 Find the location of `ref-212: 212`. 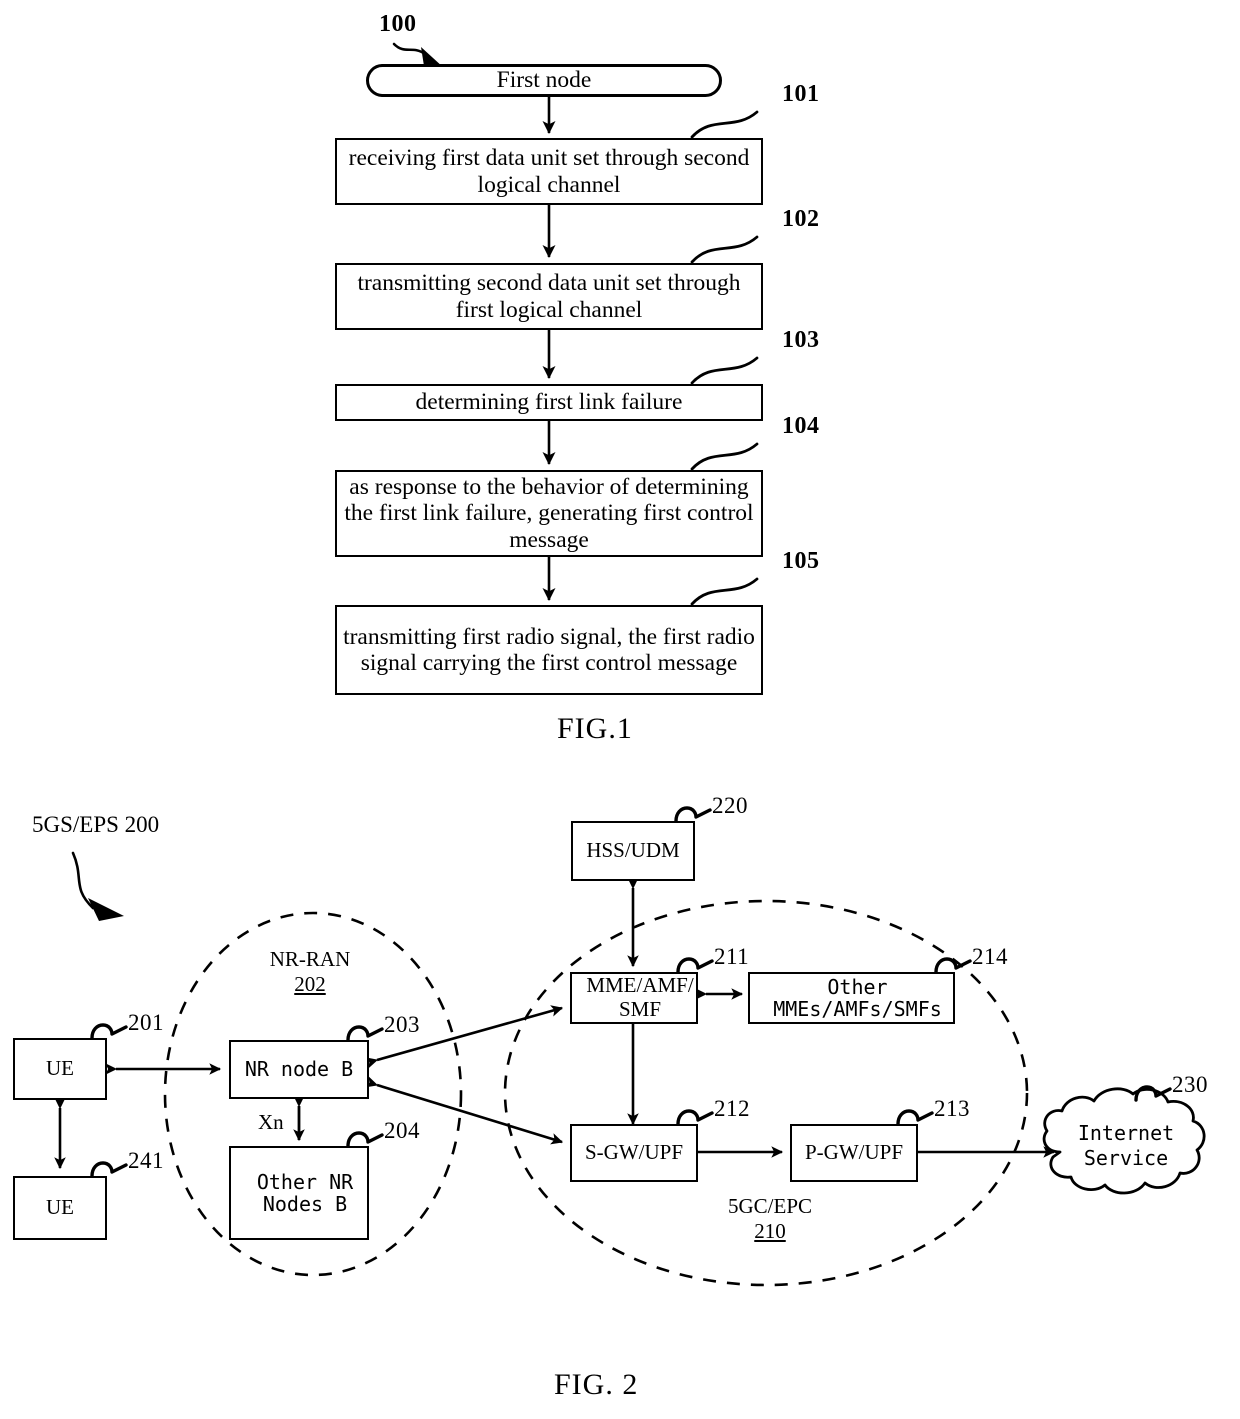

ref-212: 212 is located at coordinates (732, 1108).